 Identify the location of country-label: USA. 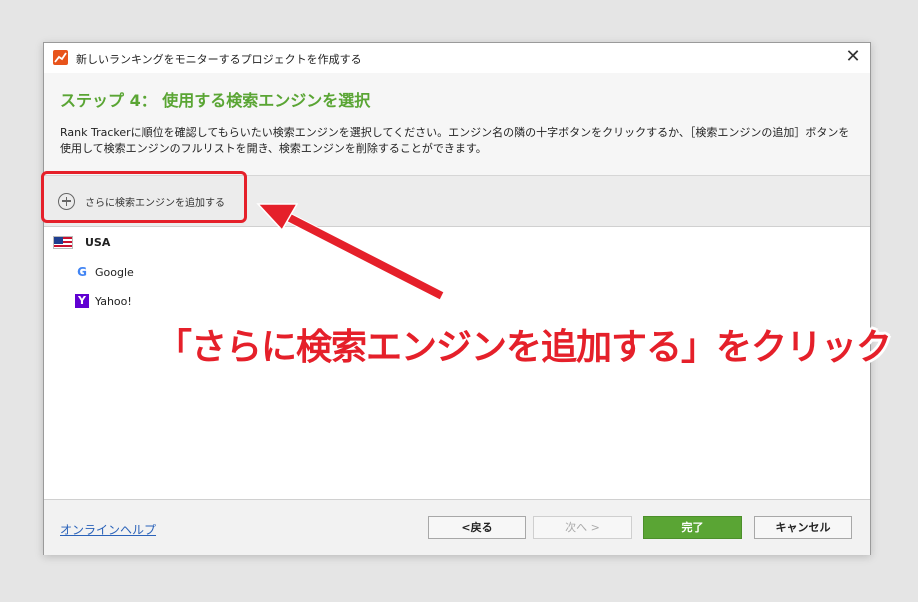
(98, 242).